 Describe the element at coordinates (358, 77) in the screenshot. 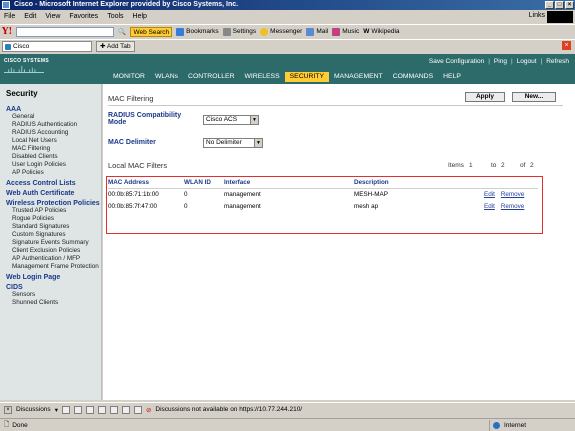

I see `nav-management: MANAGEMENT` at that location.